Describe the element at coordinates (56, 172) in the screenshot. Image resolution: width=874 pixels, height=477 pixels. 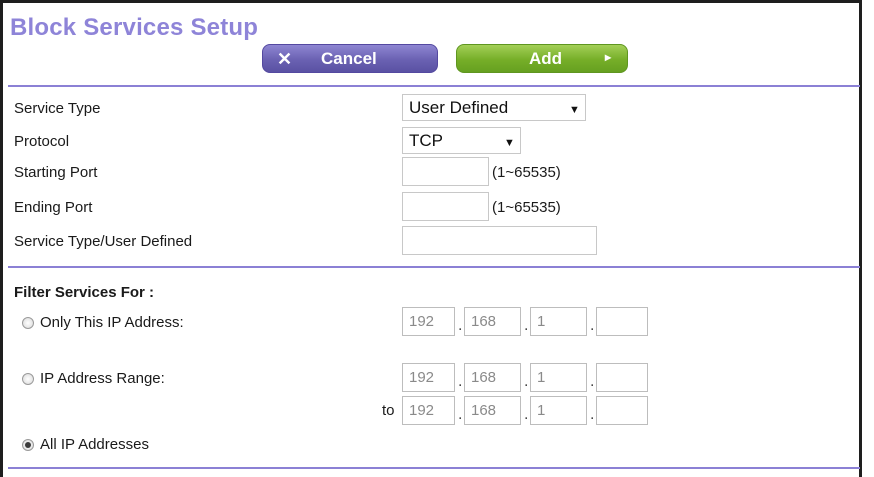
I see `starting-port-label: Starting Port` at that location.